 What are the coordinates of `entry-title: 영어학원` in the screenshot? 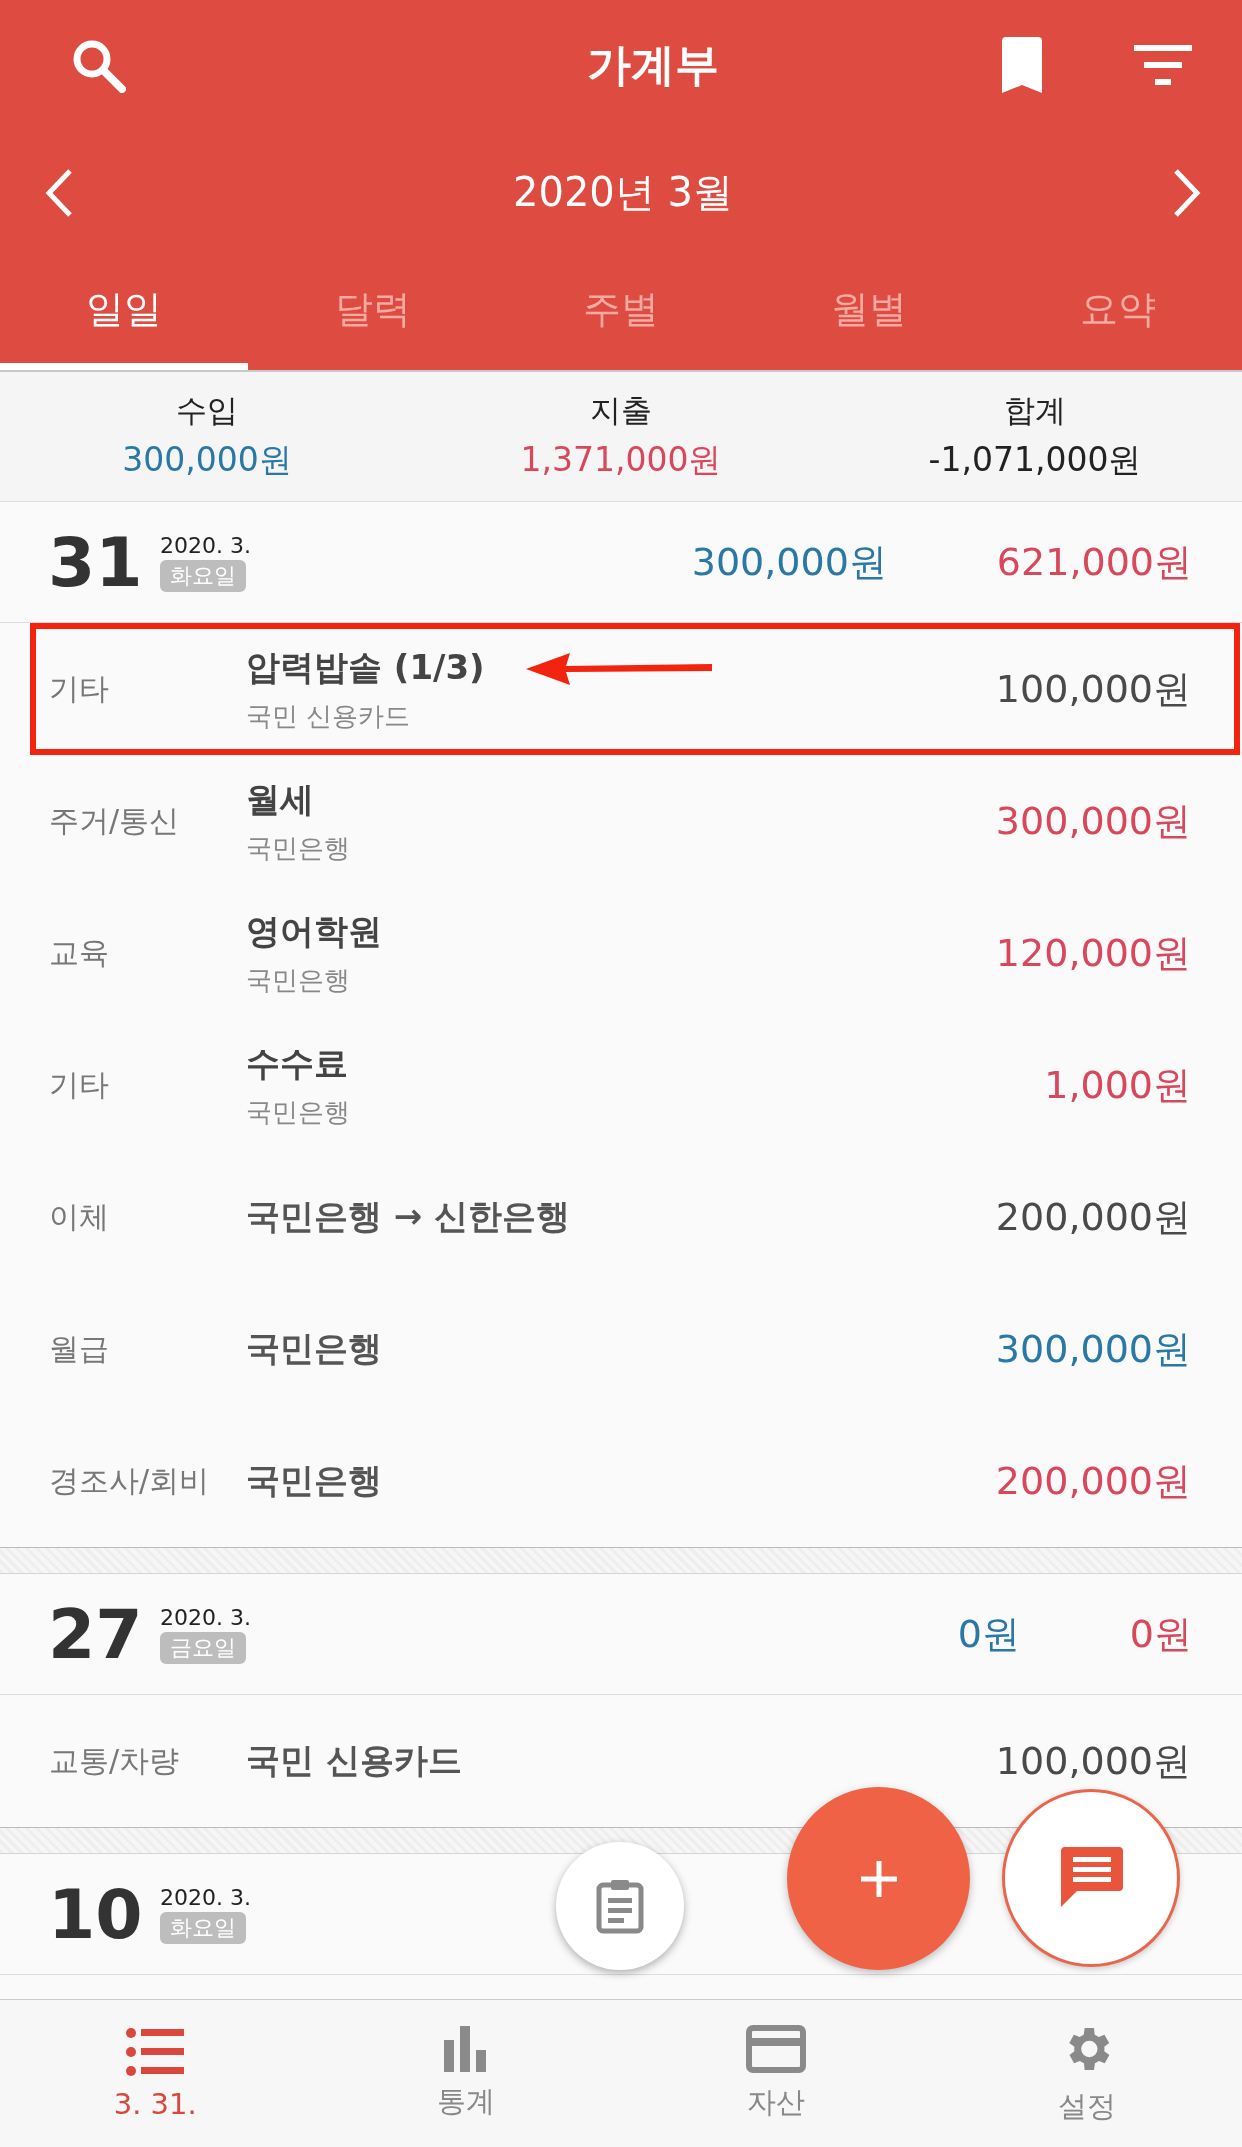 It's located at (314, 931).